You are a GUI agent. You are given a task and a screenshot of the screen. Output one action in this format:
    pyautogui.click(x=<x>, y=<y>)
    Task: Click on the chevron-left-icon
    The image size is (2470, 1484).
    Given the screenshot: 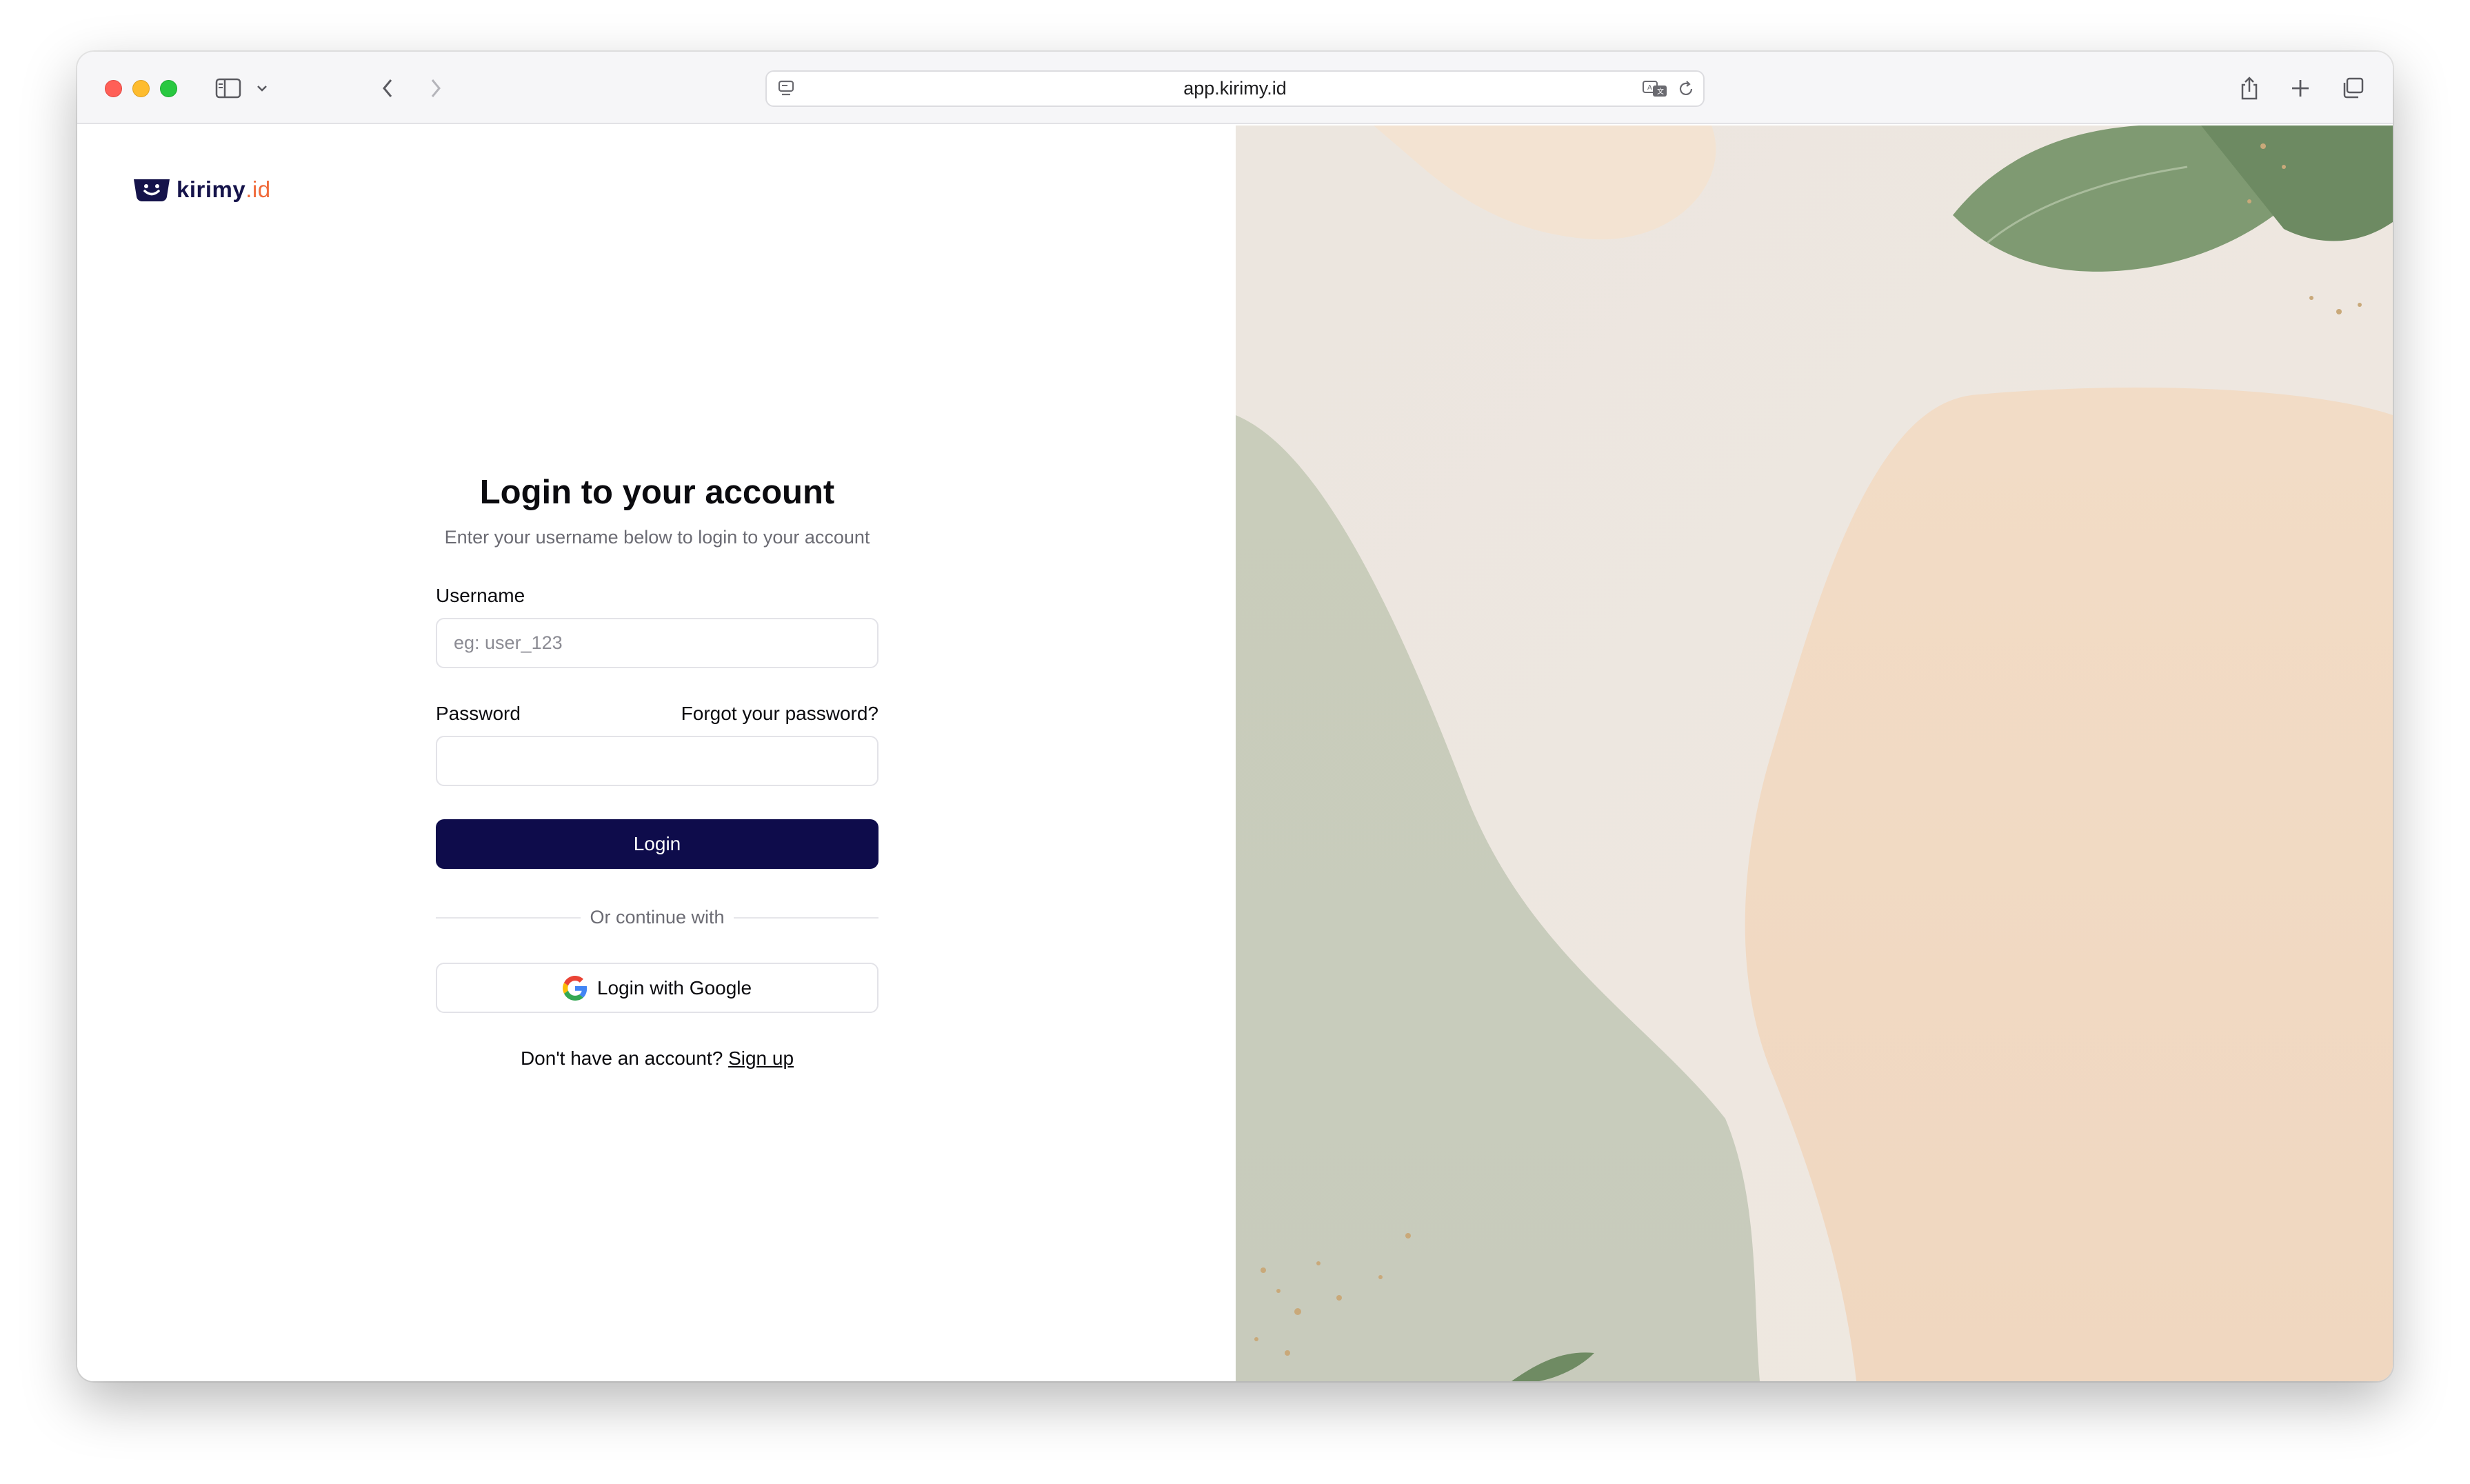 What is the action you would take?
    pyautogui.click(x=387, y=88)
    